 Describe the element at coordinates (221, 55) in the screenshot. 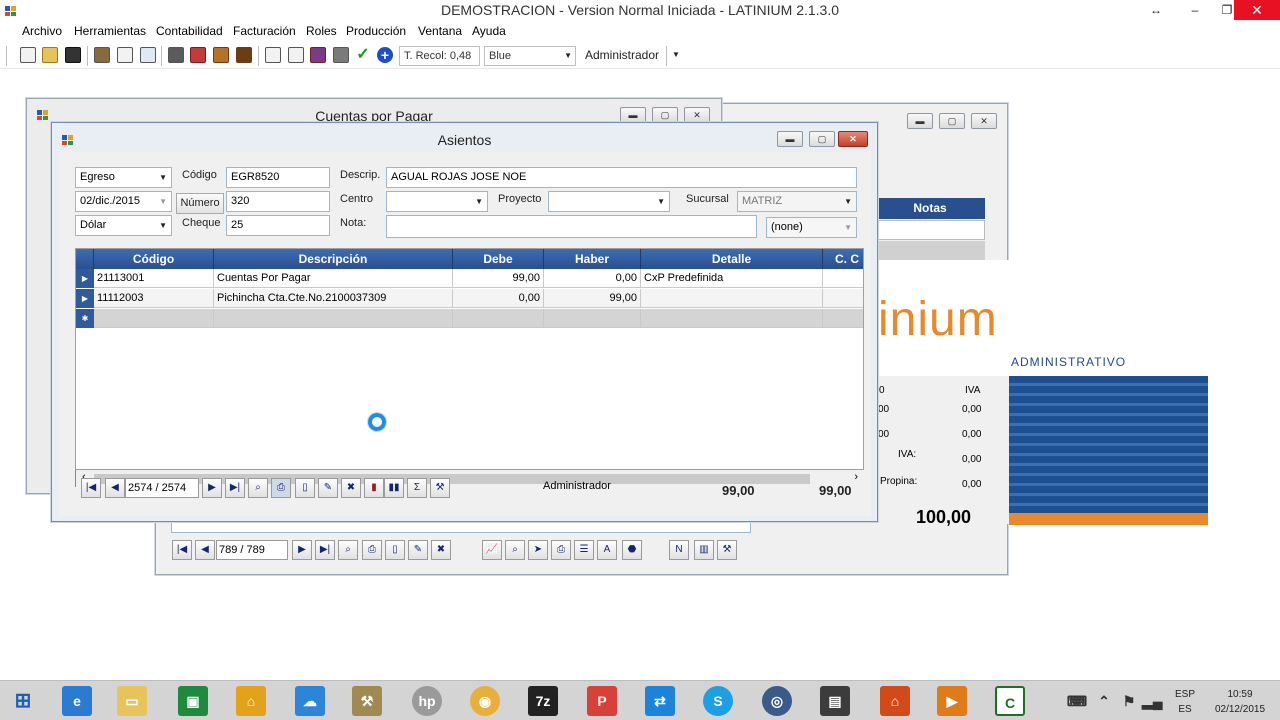

I see `users-icon` at that location.